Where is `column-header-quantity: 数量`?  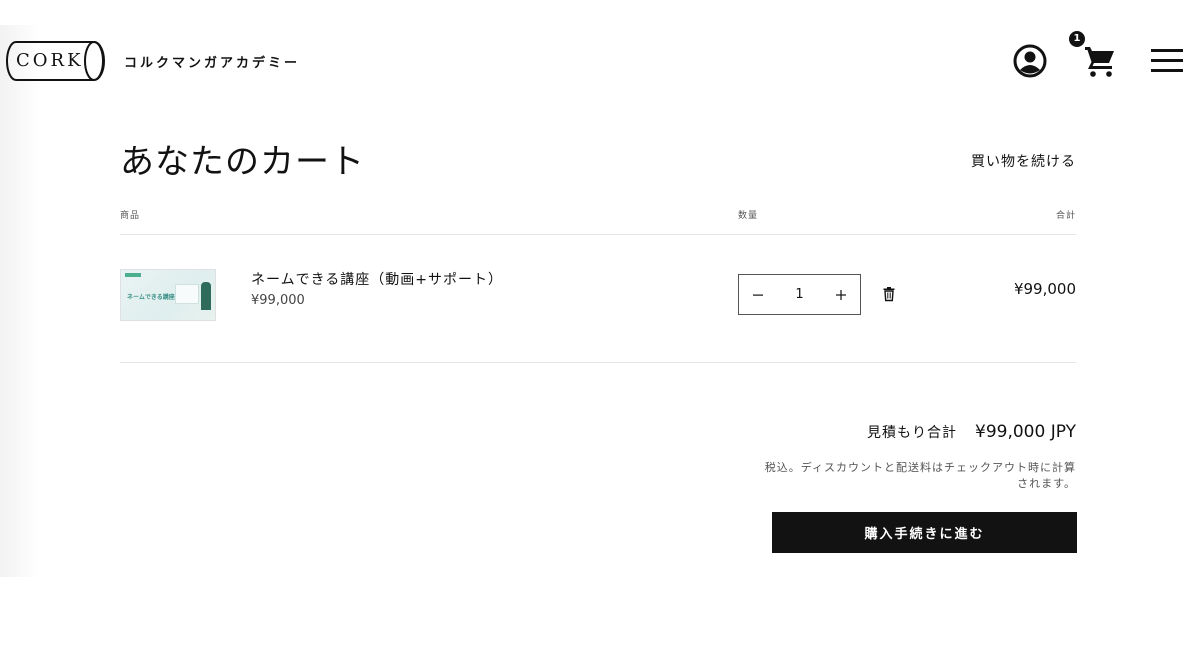
column-header-quantity: 数量 is located at coordinates (748, 216).